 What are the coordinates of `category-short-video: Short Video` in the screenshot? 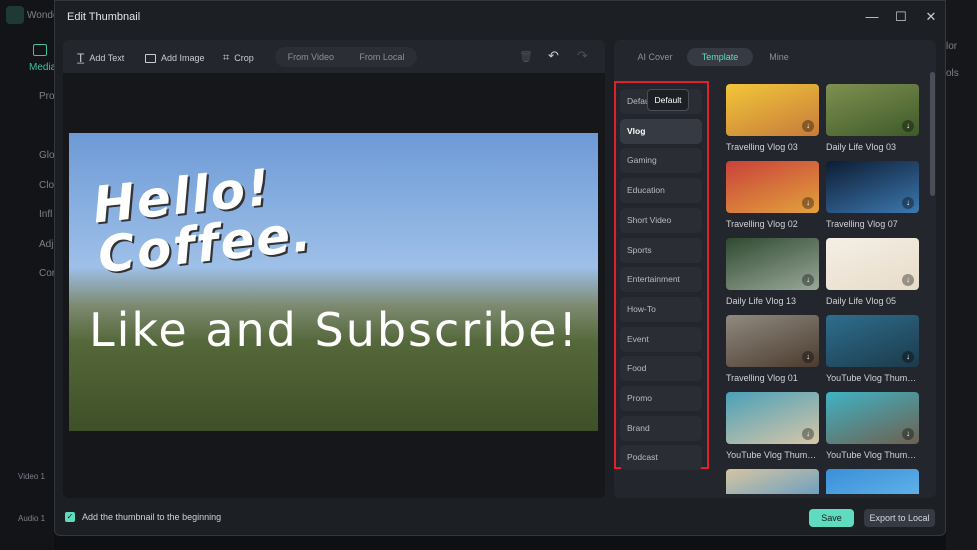 It's located at (661, 220).